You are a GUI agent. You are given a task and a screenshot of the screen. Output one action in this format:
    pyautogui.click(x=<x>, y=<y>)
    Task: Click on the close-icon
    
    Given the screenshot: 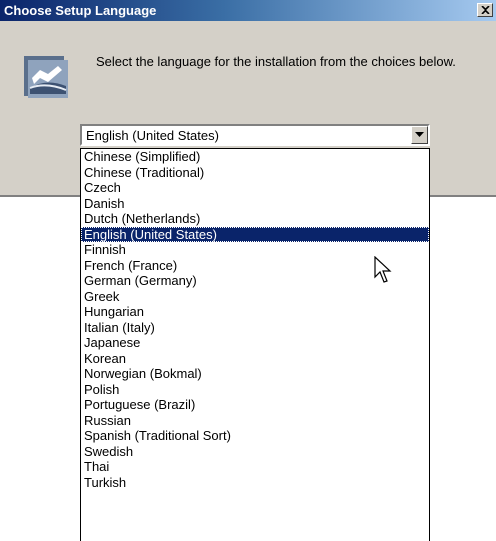 What is the action you would take?
    pyautogui.click(x=485, y=10)
    